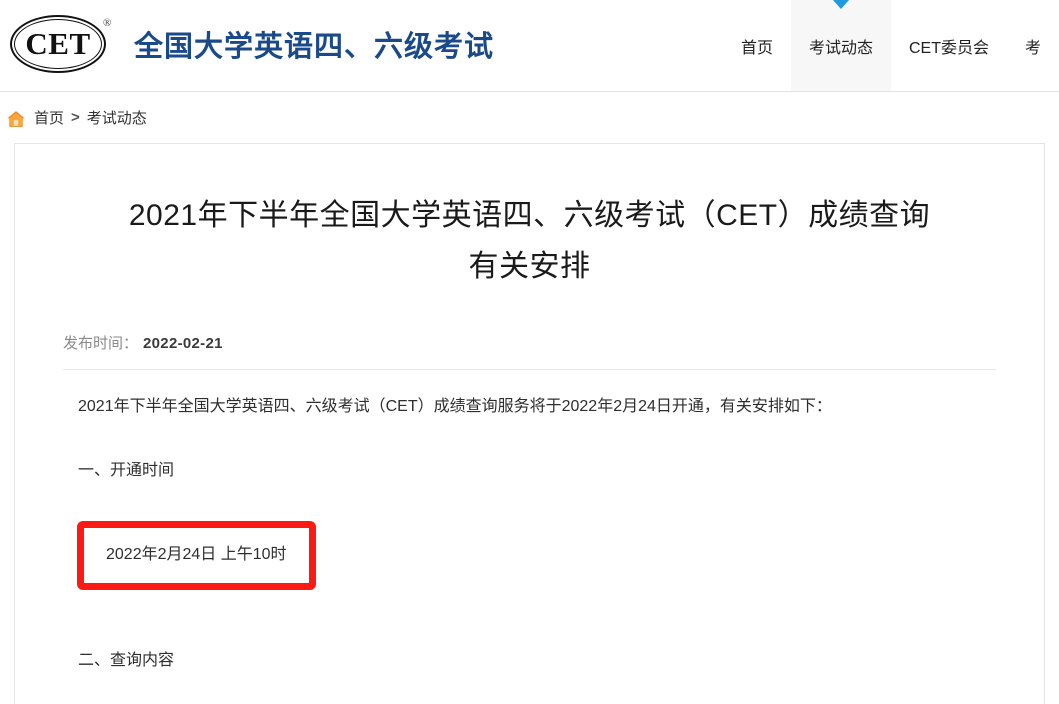 The height and width of the screenshot is (704, 1059). I want to click on highlight-text: 2022年2月24日 上午10时, so click(196, 554).